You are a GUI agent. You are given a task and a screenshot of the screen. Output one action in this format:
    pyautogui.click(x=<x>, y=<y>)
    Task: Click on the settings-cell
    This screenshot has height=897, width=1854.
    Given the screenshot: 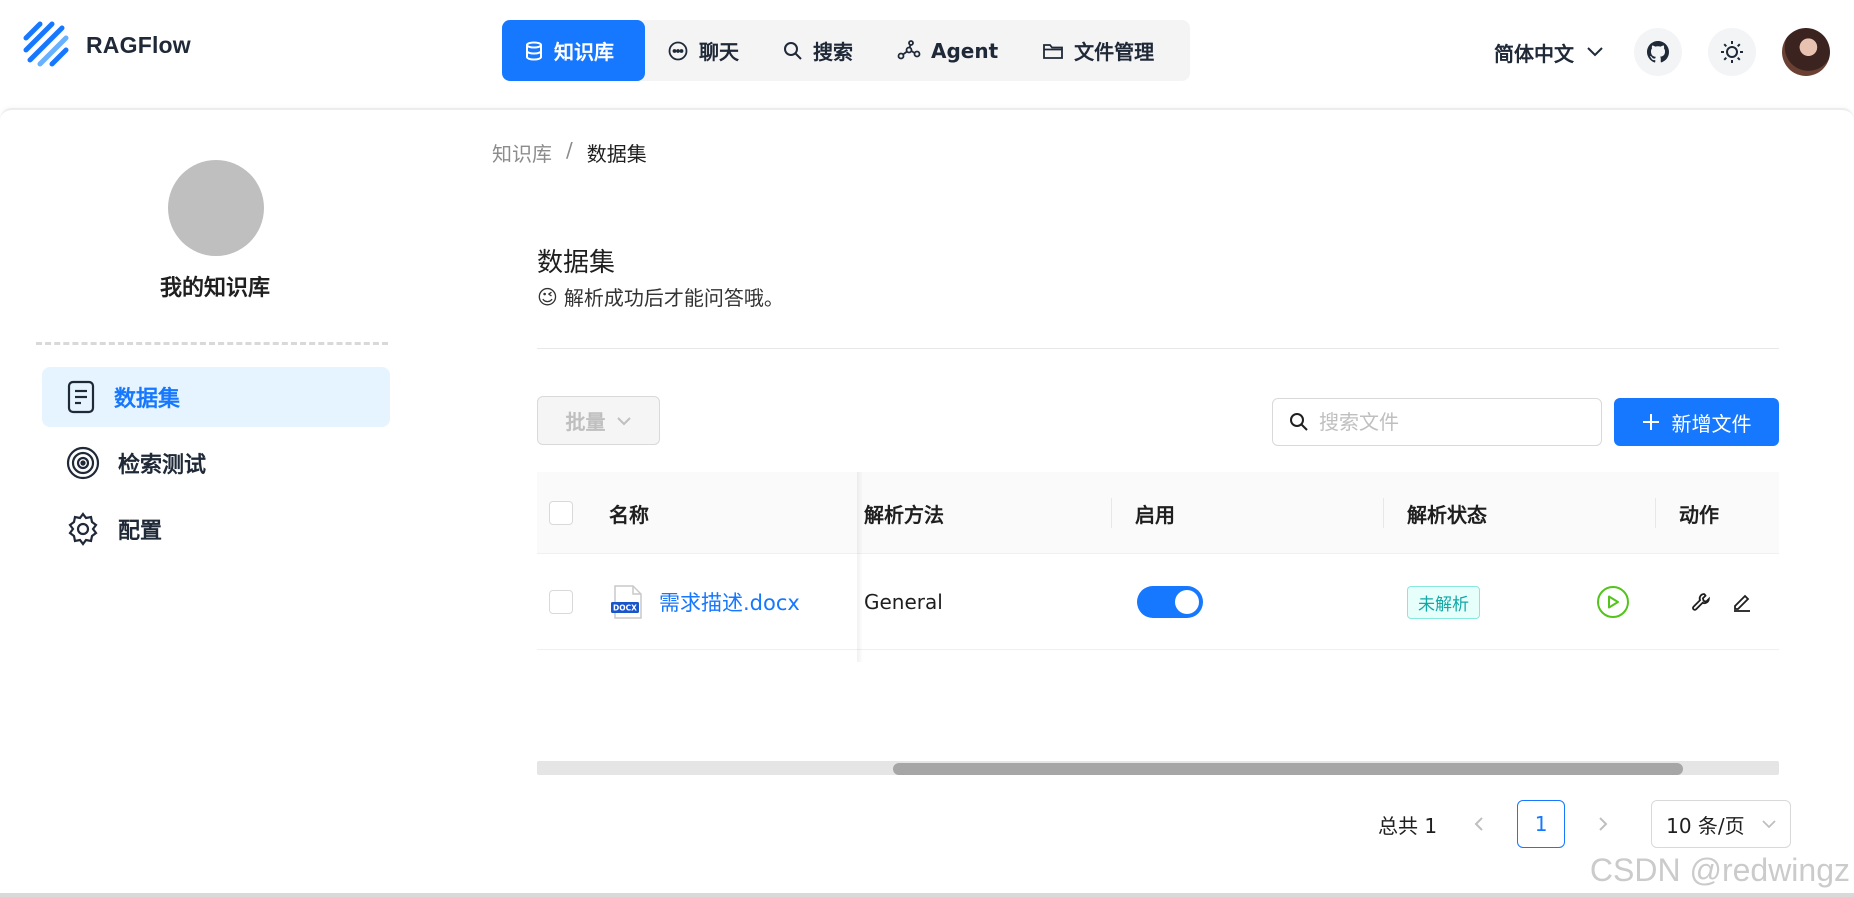 What is the action you would take?
    pyautogui.click(x=1701, y=602)
    